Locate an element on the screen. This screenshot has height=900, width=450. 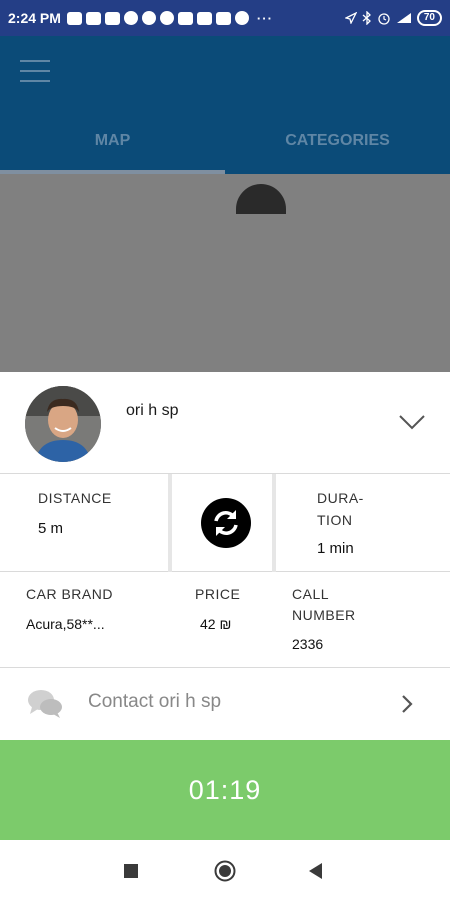
signal-icon is located at coordinates (403, 18).